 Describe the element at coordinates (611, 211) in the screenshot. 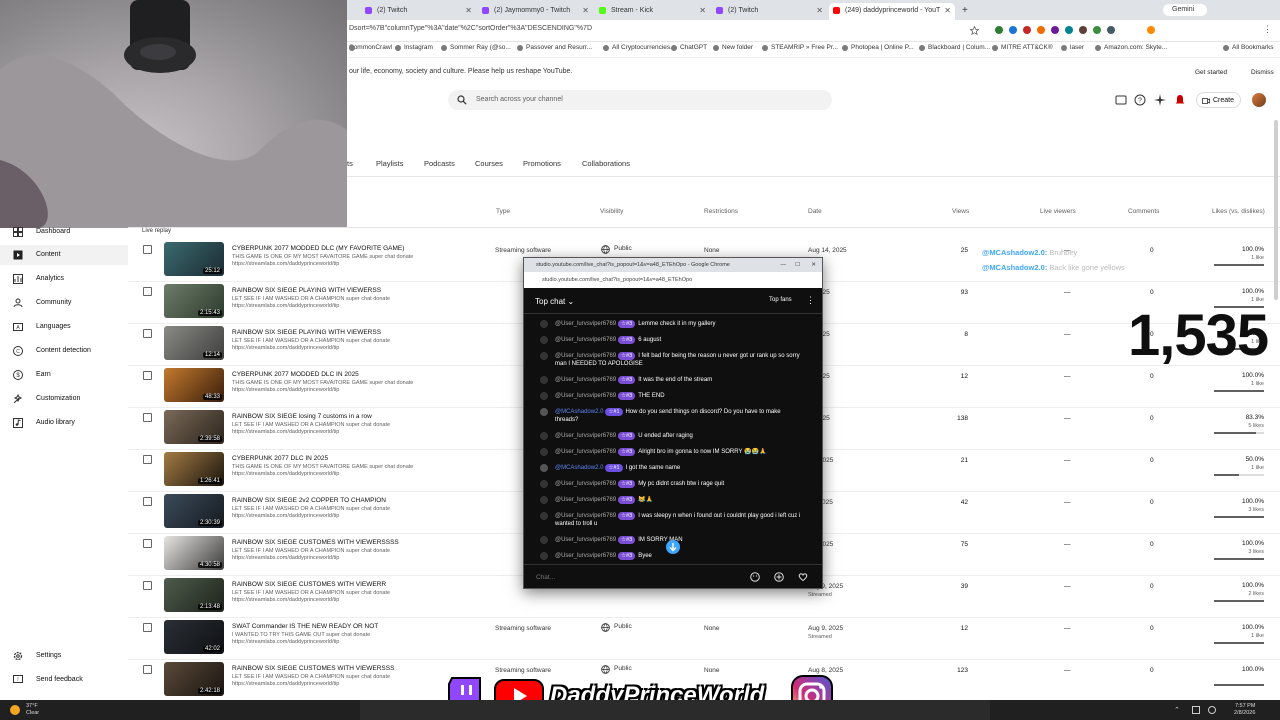

I see `column-visibility: Visibility` at that location.